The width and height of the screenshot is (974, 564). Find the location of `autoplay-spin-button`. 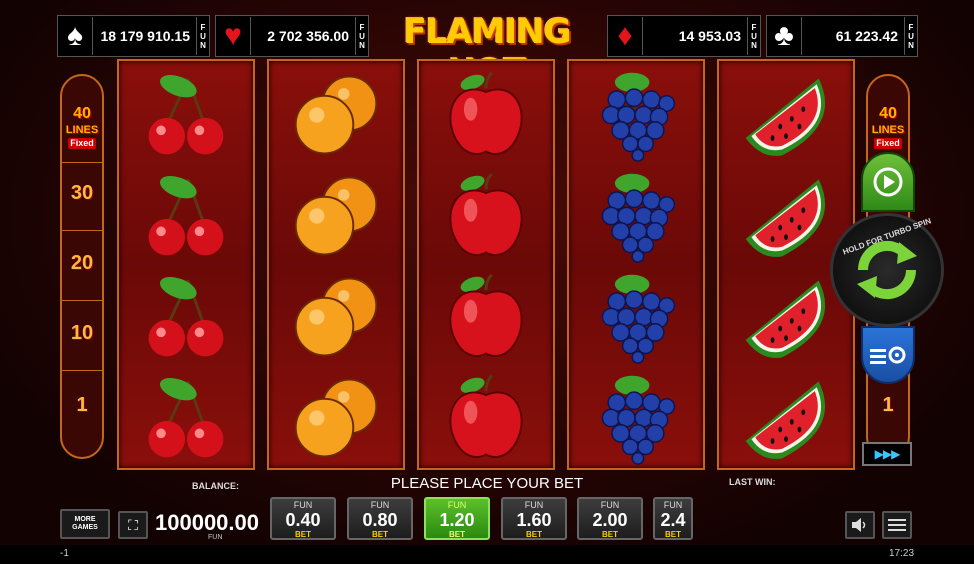

autoplay-spin-button is located at coordinates (888, 182).